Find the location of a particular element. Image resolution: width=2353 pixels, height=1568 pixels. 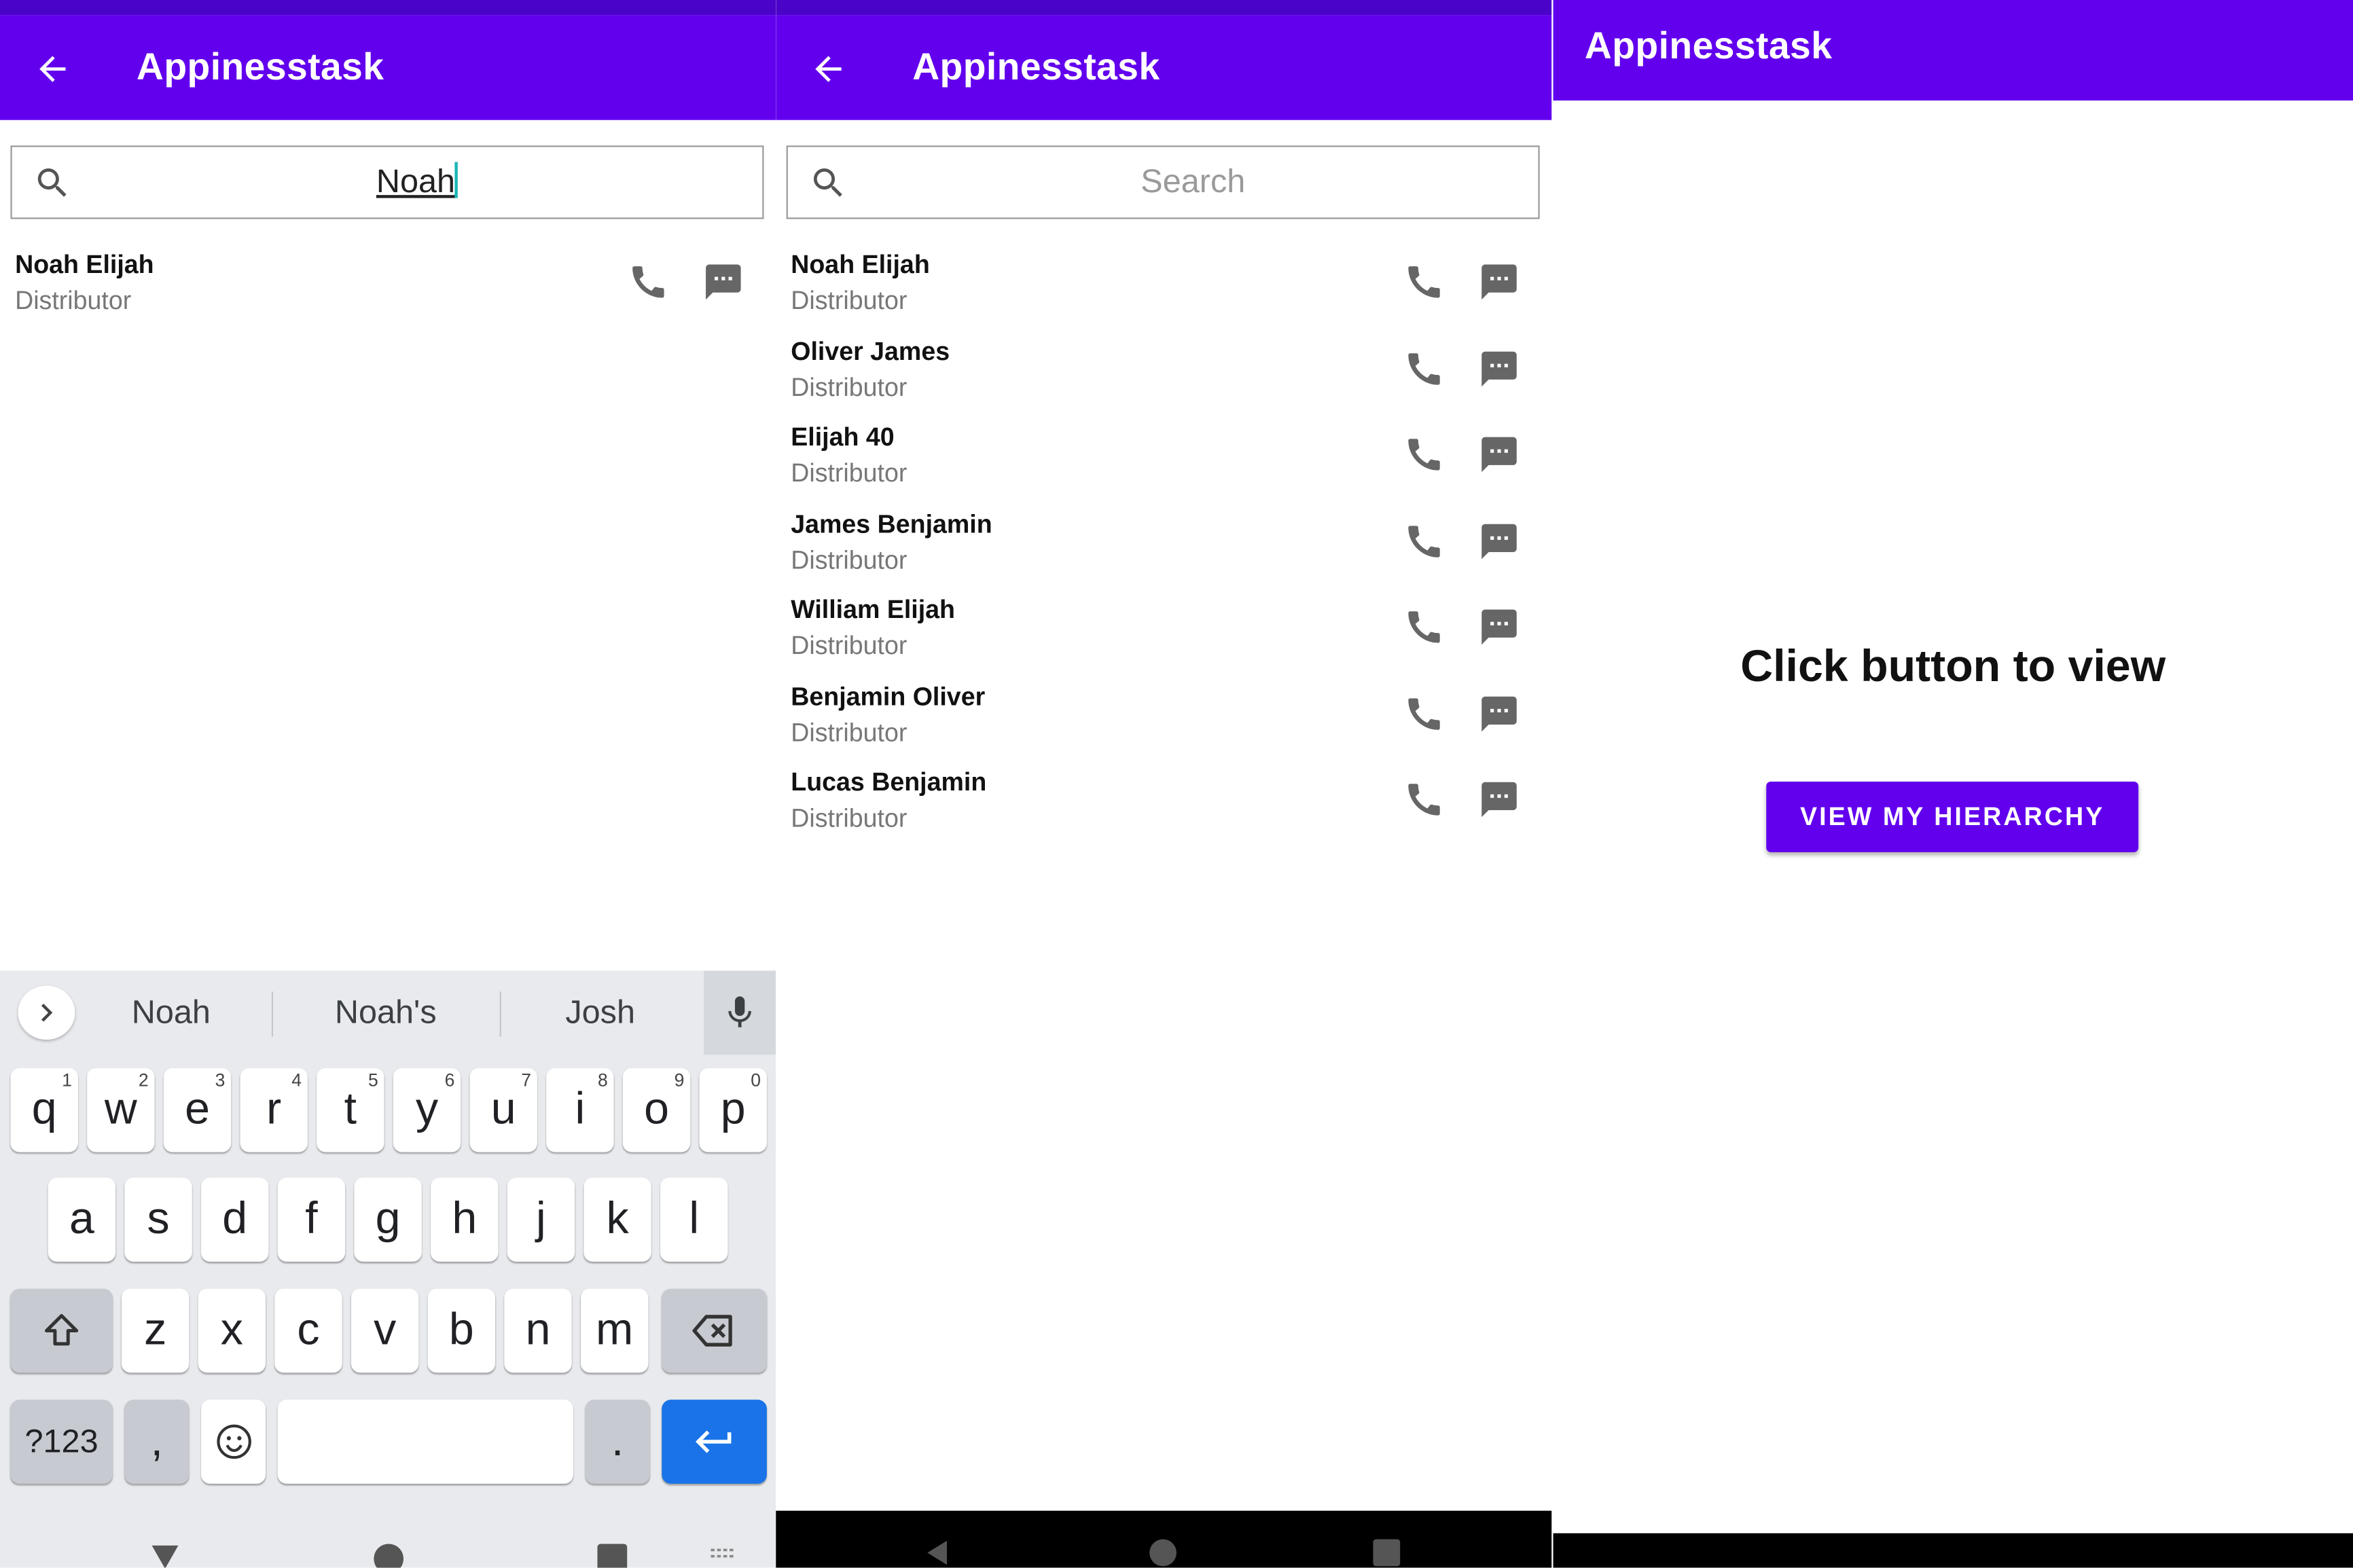

key-label: . is located at coordinates (617, 1441).